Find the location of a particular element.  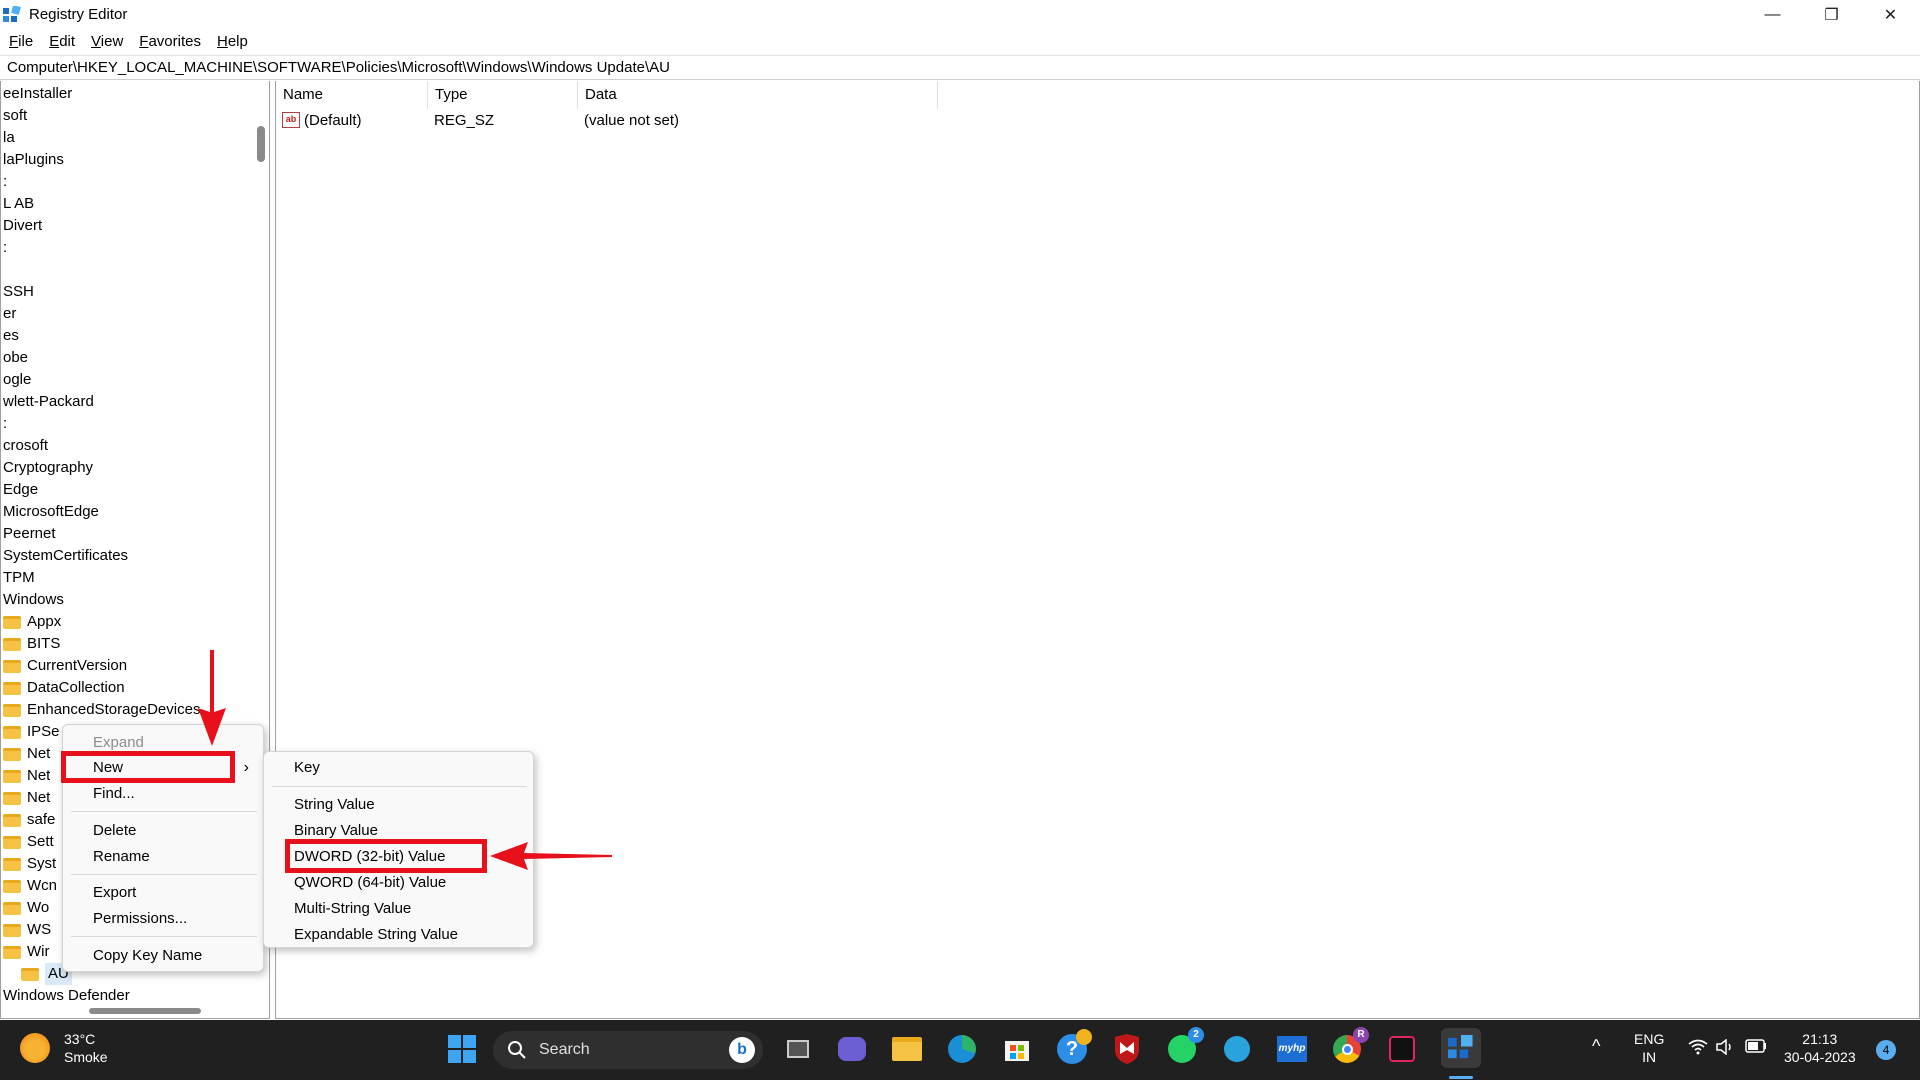

tree-node: es is located at coordinates (11, 336).